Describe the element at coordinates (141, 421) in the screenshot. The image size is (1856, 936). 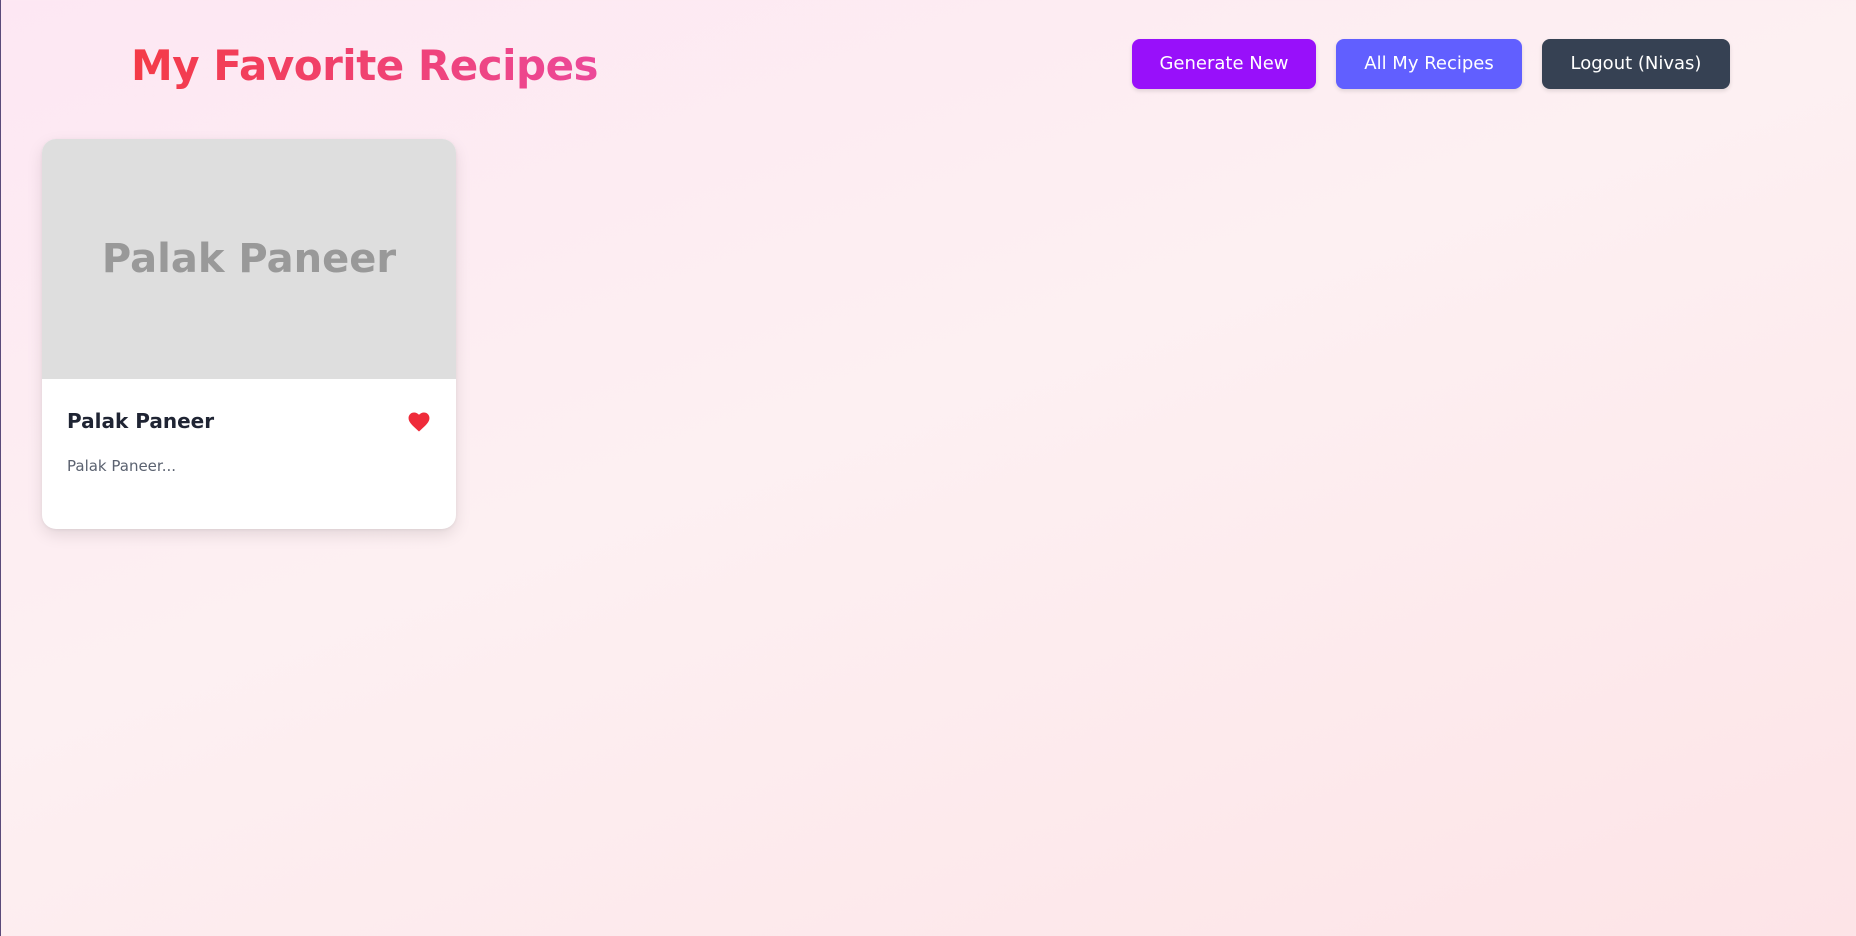
I see `recipe-title: Palak Paneer` at that location.